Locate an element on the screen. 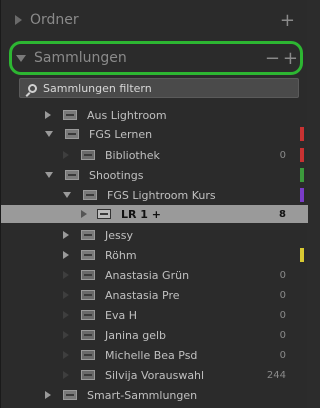  collection-row: Anastasia Pre 0 is located at coordinates (154, 295).